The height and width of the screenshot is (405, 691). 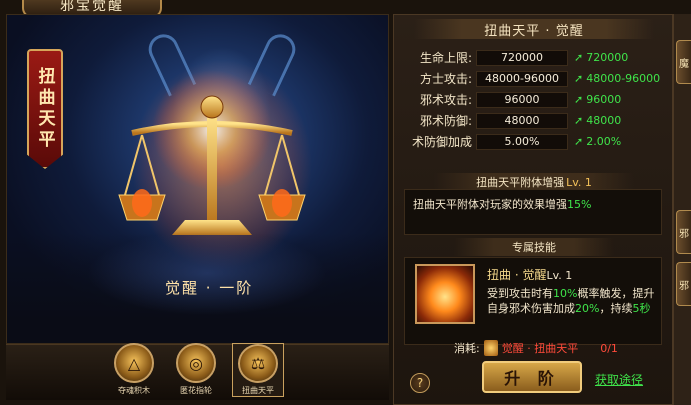 I want to click on cost-item-name: 觉醒 · 扭曲天平, so click(x=540, y=348).